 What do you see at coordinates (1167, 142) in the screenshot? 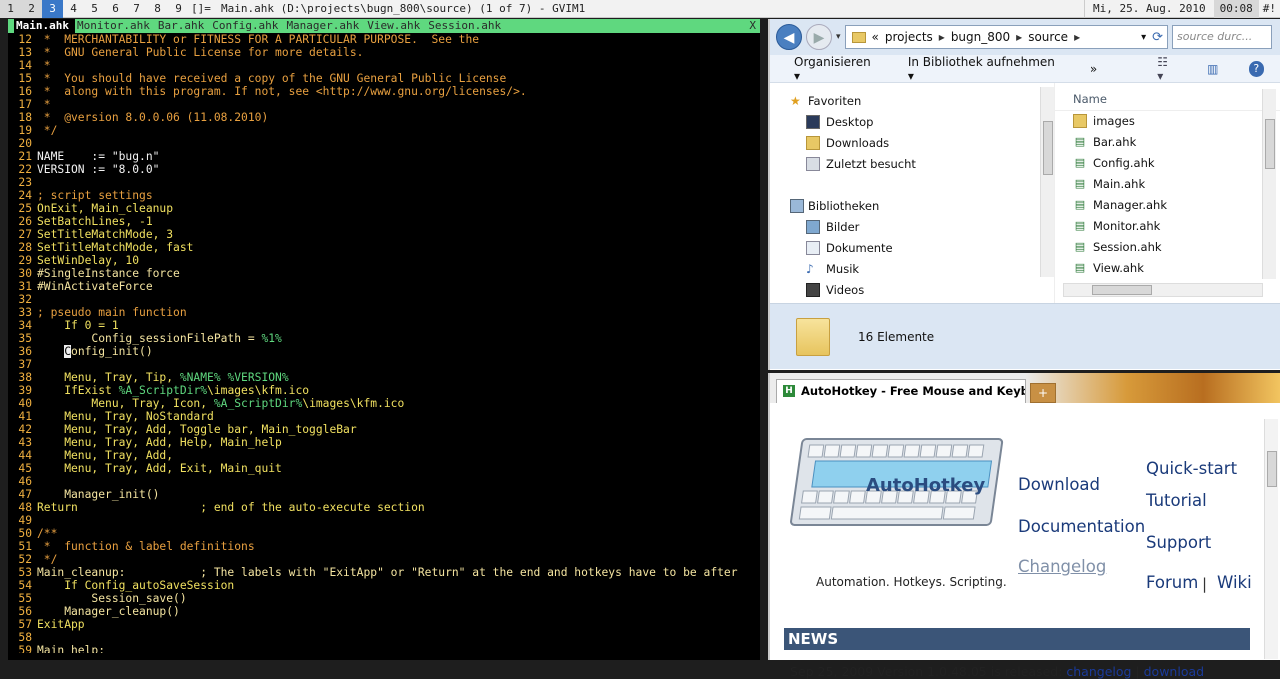
I see `file-item: ▤ Bar.ahk` at bounding box center [1167, 142].